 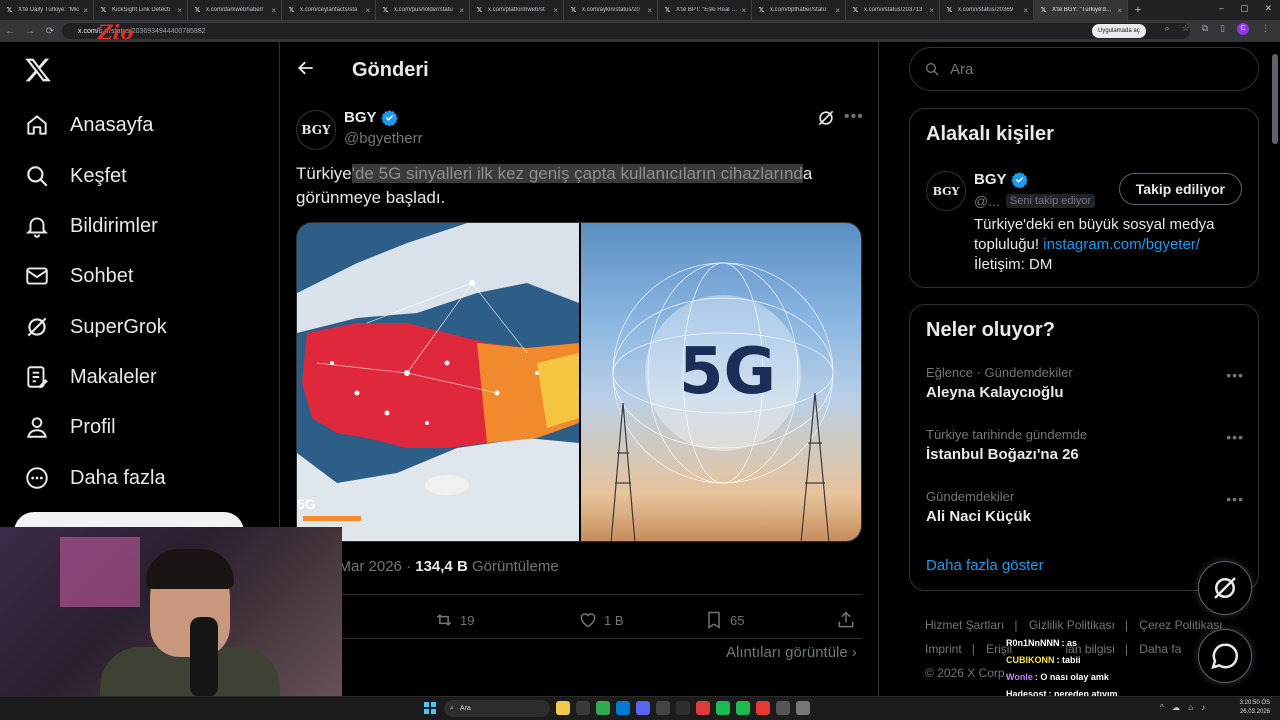 What do you see at coordinates (88, 125) in the screenshot?
I see `nav-item-home: Anasayfa` at bounding box center [88, 125].